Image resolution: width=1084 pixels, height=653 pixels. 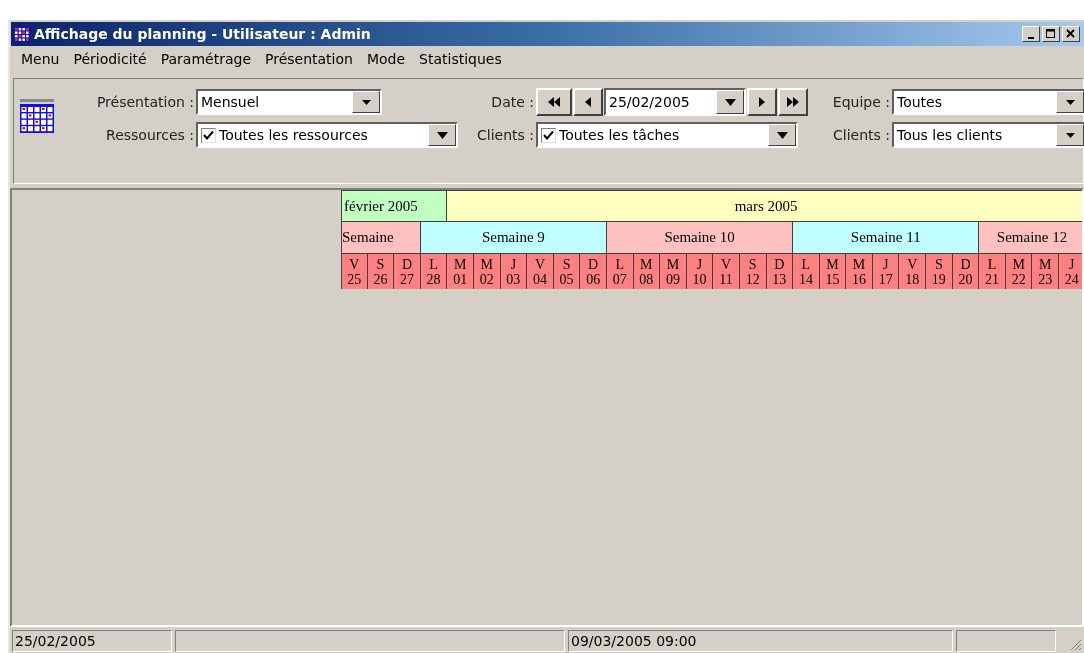 What do you see at coordinates (407, 271) in the screenshot?
I see `day-header: D 27` at bounding box center [407, 271].